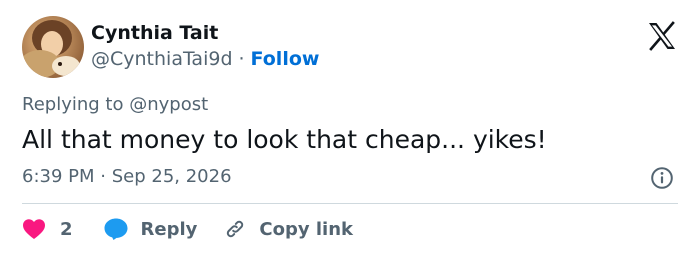  Describe the element at coordinates (662, 178) in the screenshot. I see `info-icon` at that location.